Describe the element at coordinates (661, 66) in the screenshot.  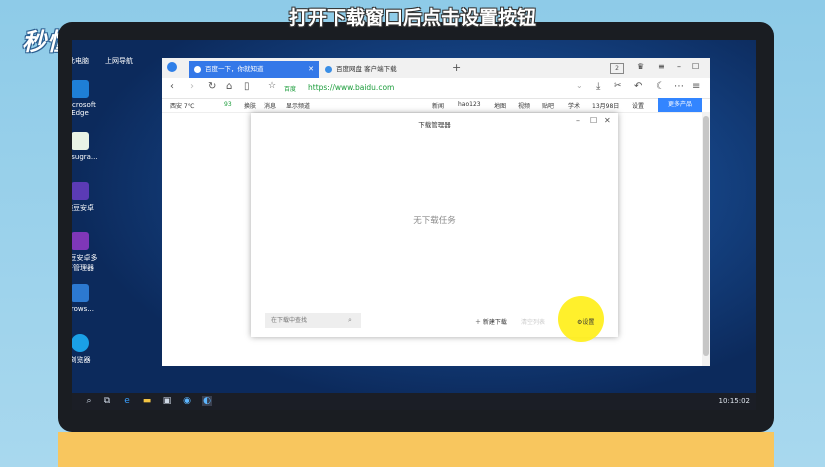
I see `menu-icon: ≡` at that location.